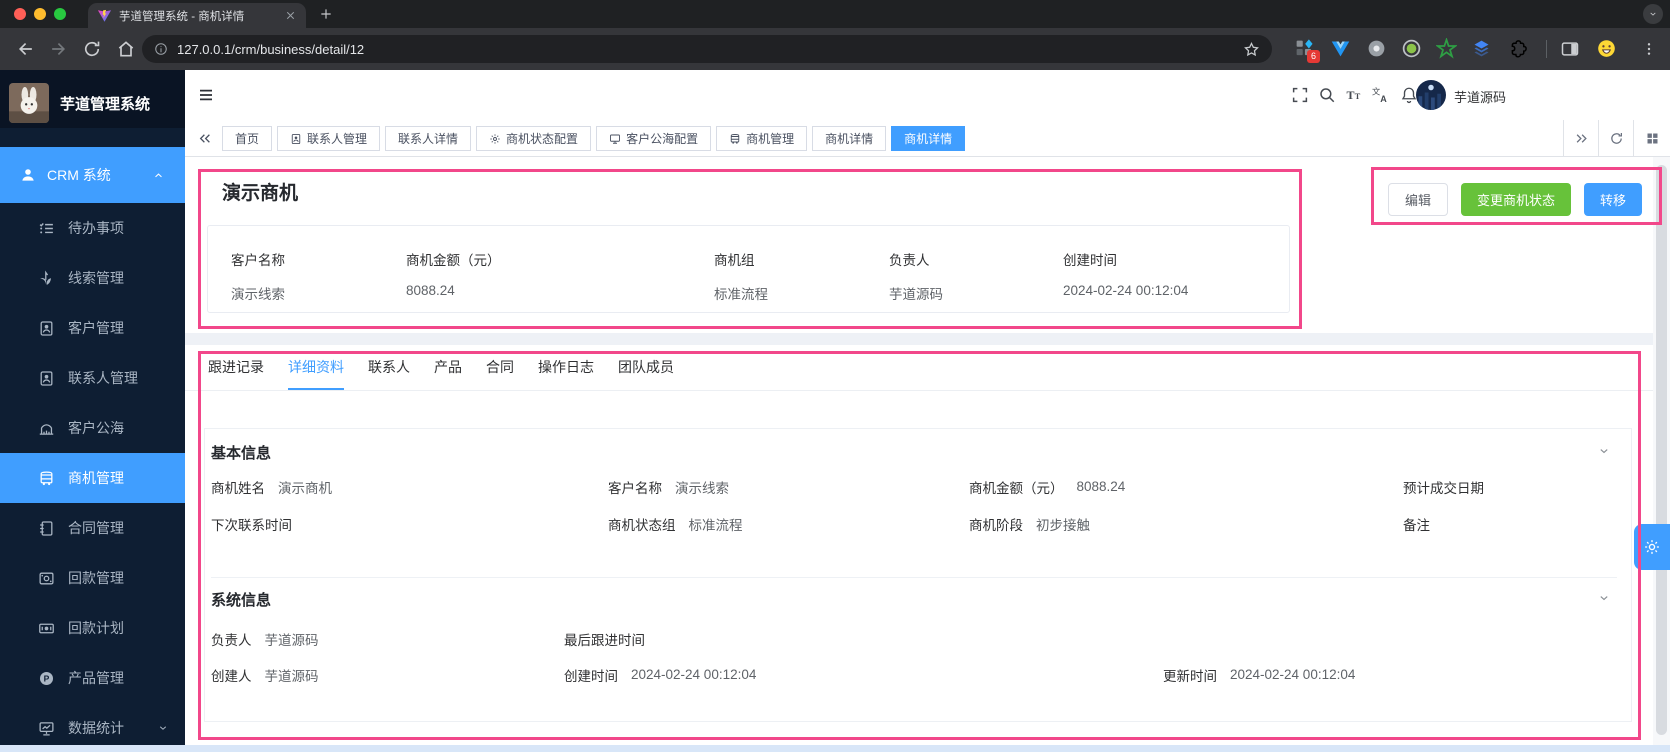  I want to click on scrollbar-thumb, so click(1661, 450).